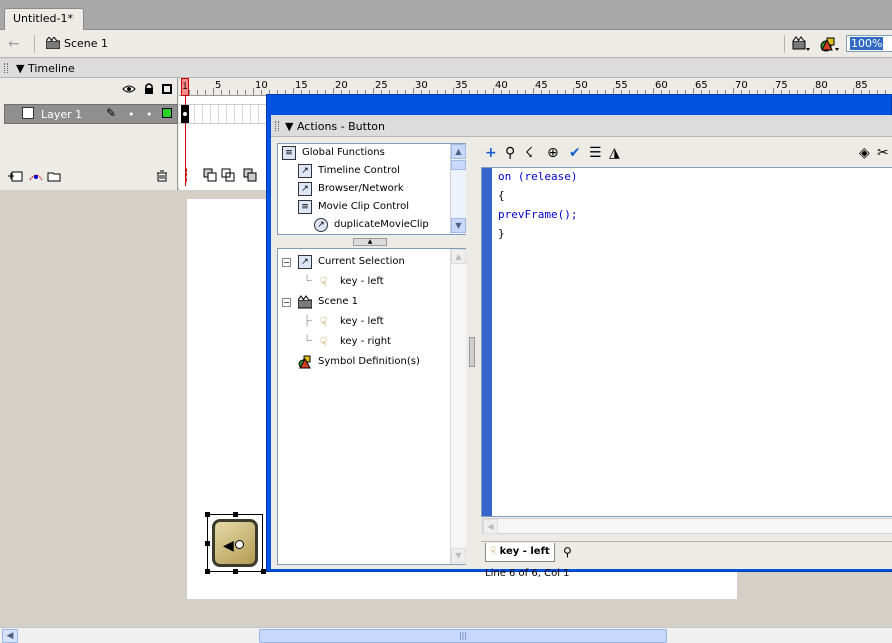 The image size is (892, 643). I want to click on button-face: ◀, so click(235, 543).